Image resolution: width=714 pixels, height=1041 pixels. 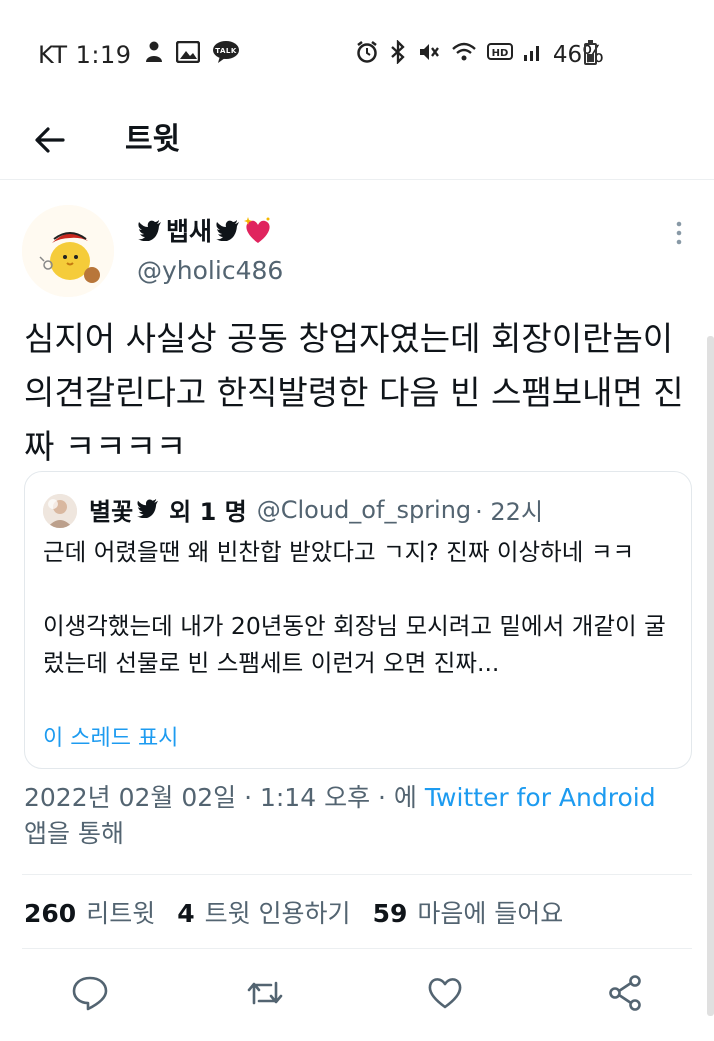 I want to click on retweets-label: 리트윗, so click(x=121, y=913).